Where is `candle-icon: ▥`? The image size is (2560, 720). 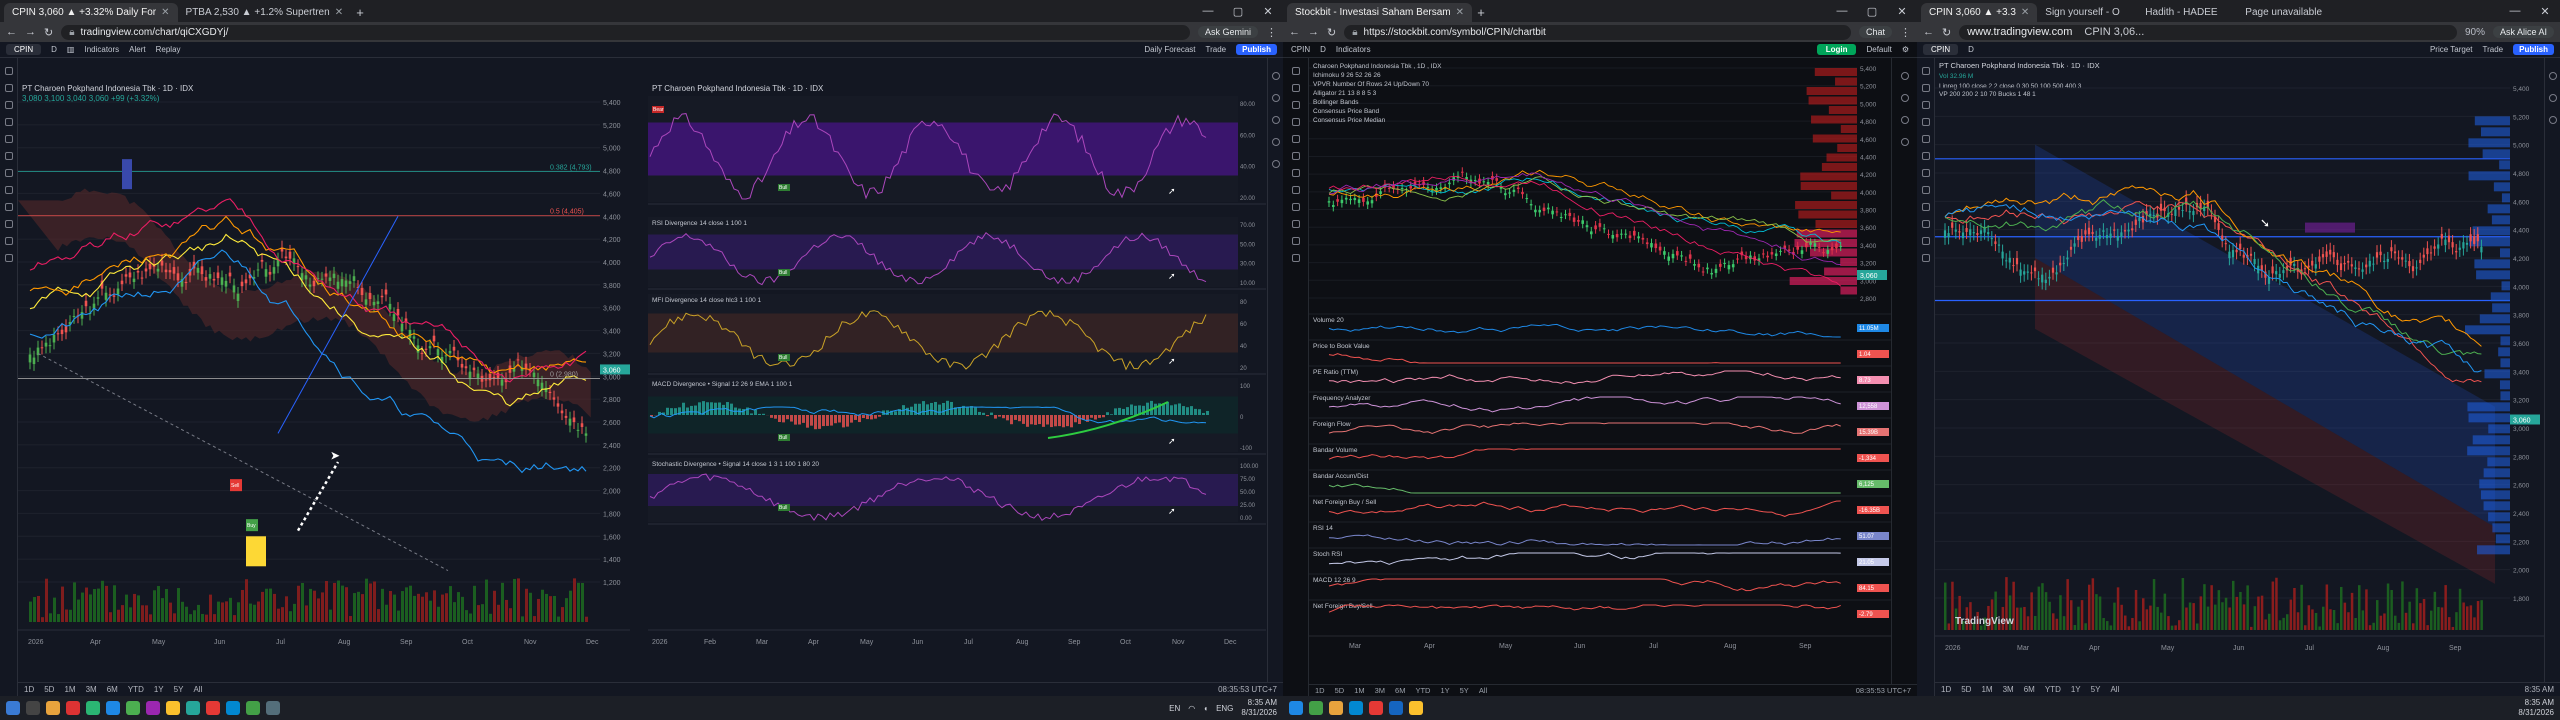
candle-icon: ▥ is located at coordinates (71, 49).